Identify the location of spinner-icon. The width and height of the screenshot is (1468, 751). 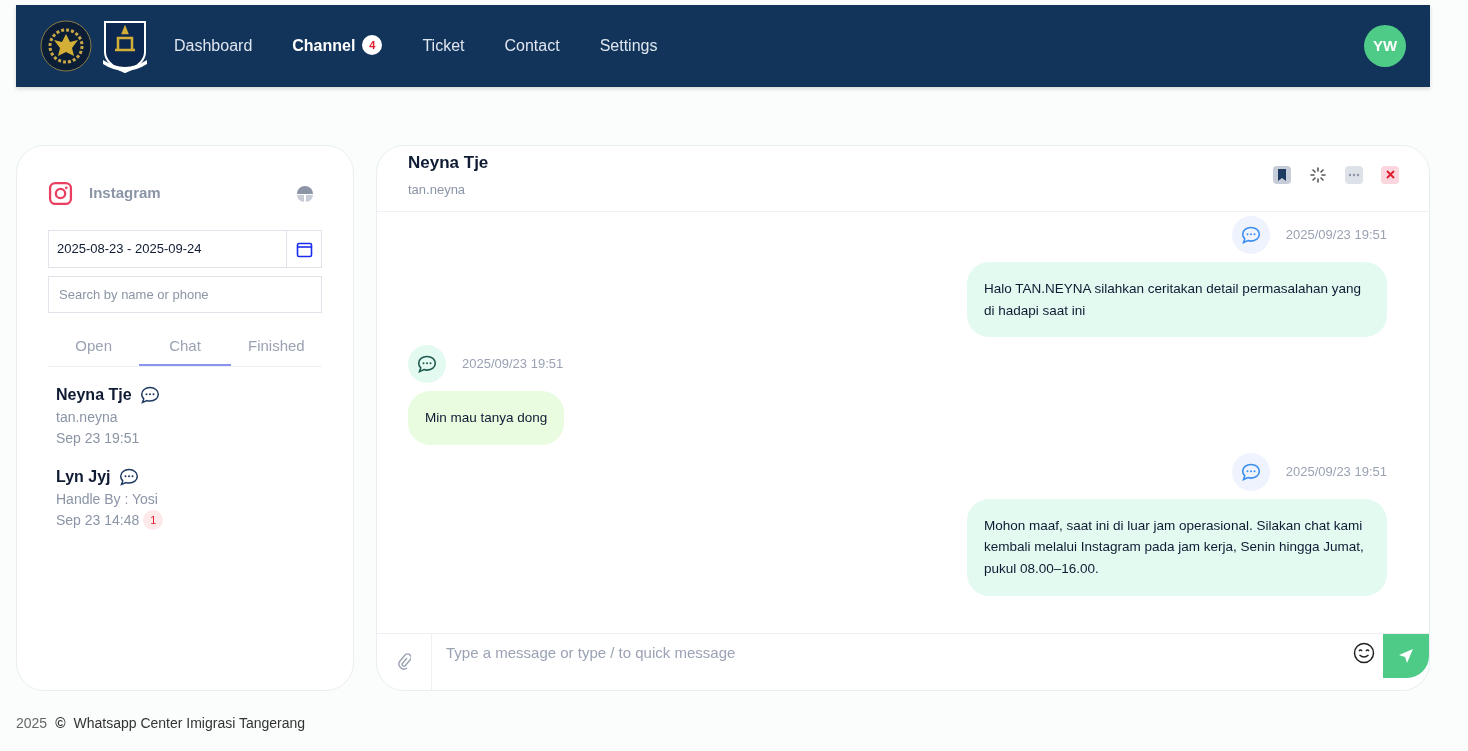
(1318, 174).